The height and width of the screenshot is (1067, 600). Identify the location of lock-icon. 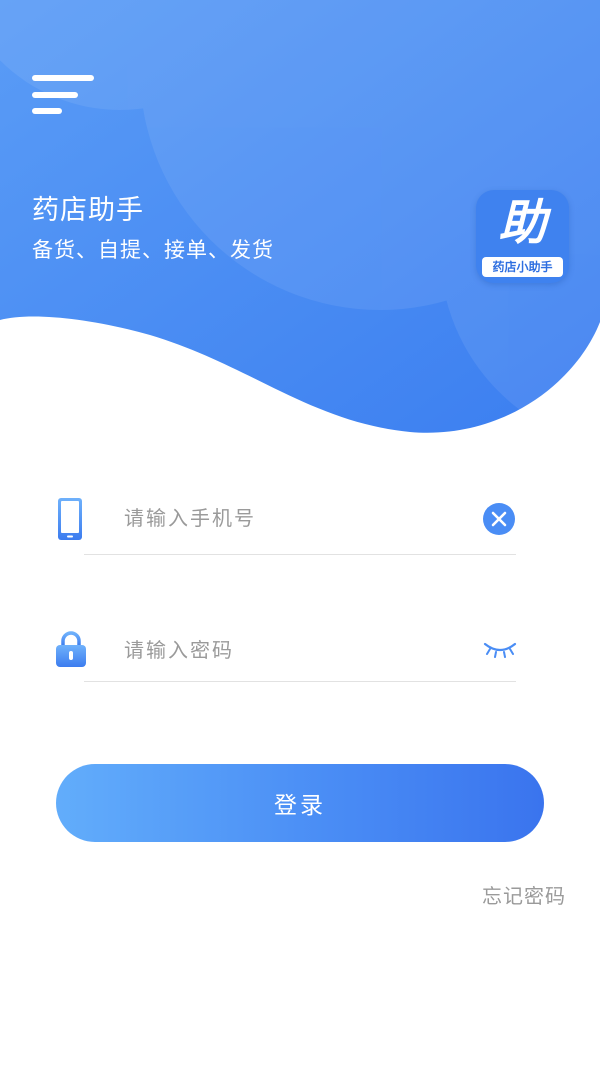
(71, 651).